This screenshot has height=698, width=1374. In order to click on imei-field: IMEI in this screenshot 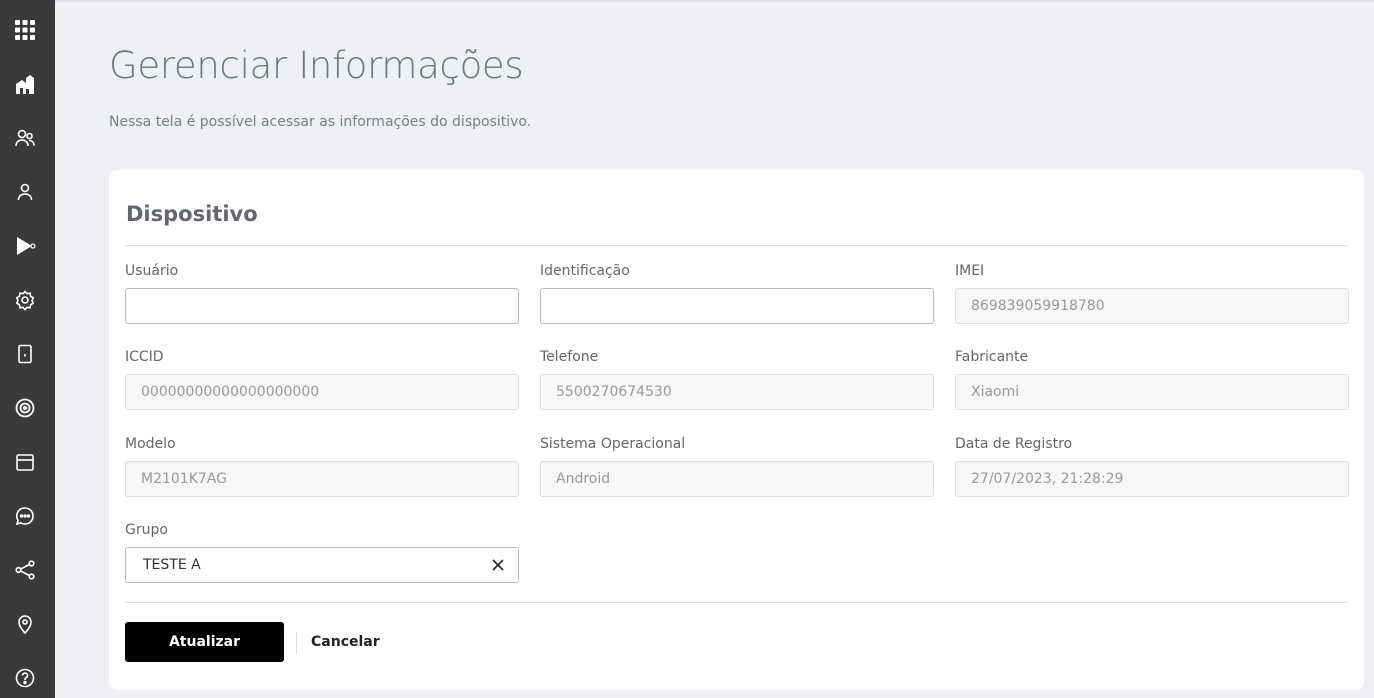, I will do `click(1152, 292)`.